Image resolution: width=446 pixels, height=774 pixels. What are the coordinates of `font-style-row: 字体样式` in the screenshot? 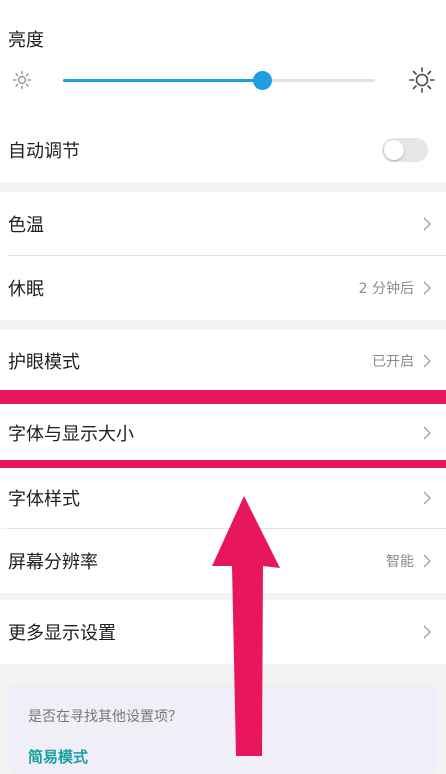 It's located at (223, 498).